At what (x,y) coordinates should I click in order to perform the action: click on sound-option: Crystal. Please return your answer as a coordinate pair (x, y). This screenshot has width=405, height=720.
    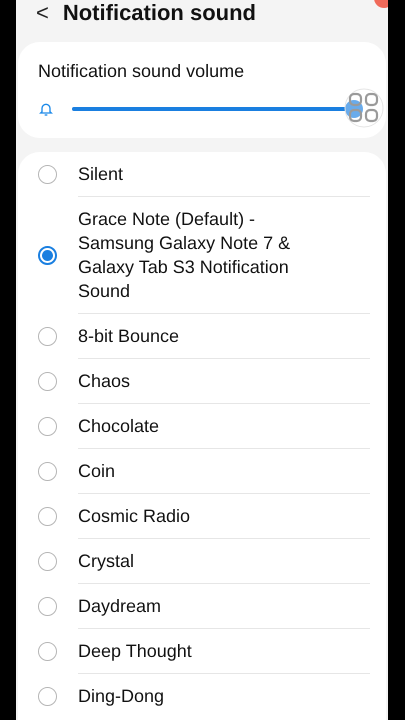
    Looking at the image, I should click on (202, 561).